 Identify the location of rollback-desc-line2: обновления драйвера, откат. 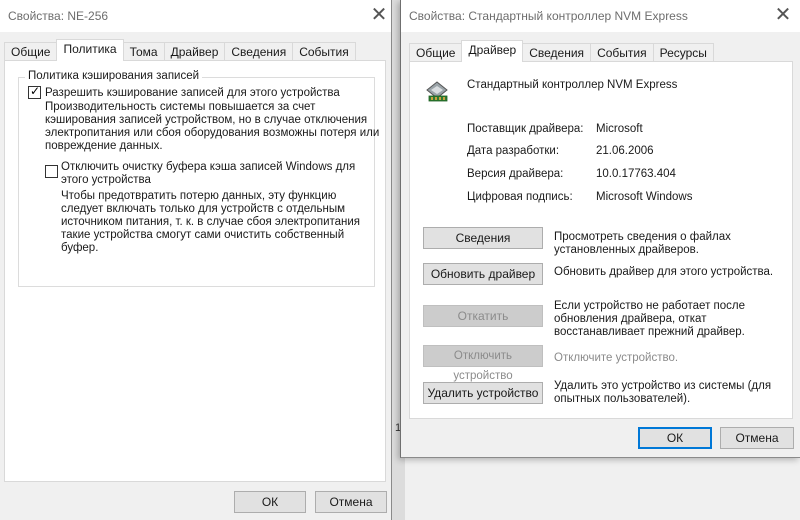
(630, 319).